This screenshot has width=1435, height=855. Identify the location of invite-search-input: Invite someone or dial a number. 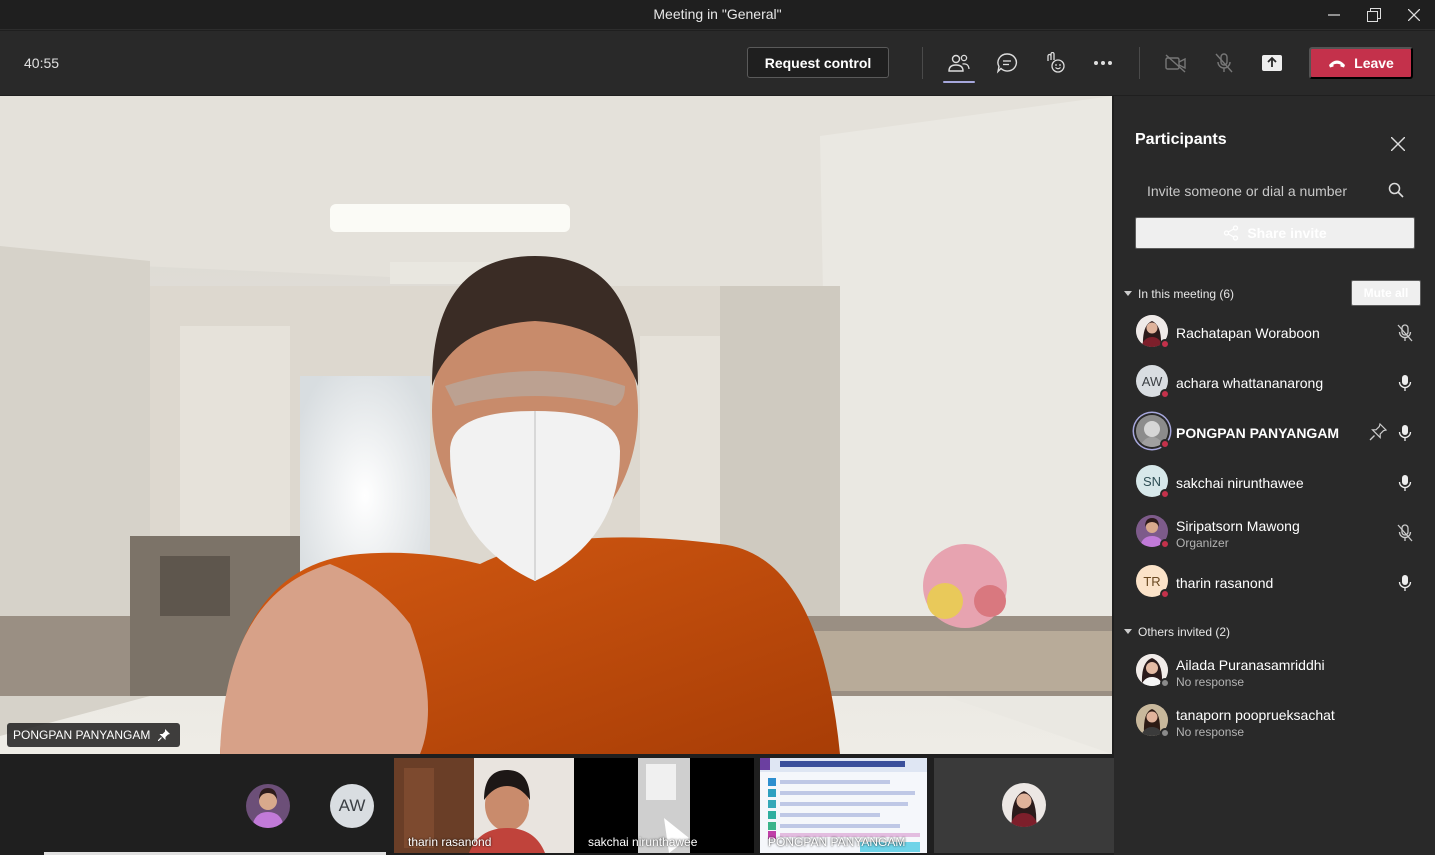
(1275, 191).